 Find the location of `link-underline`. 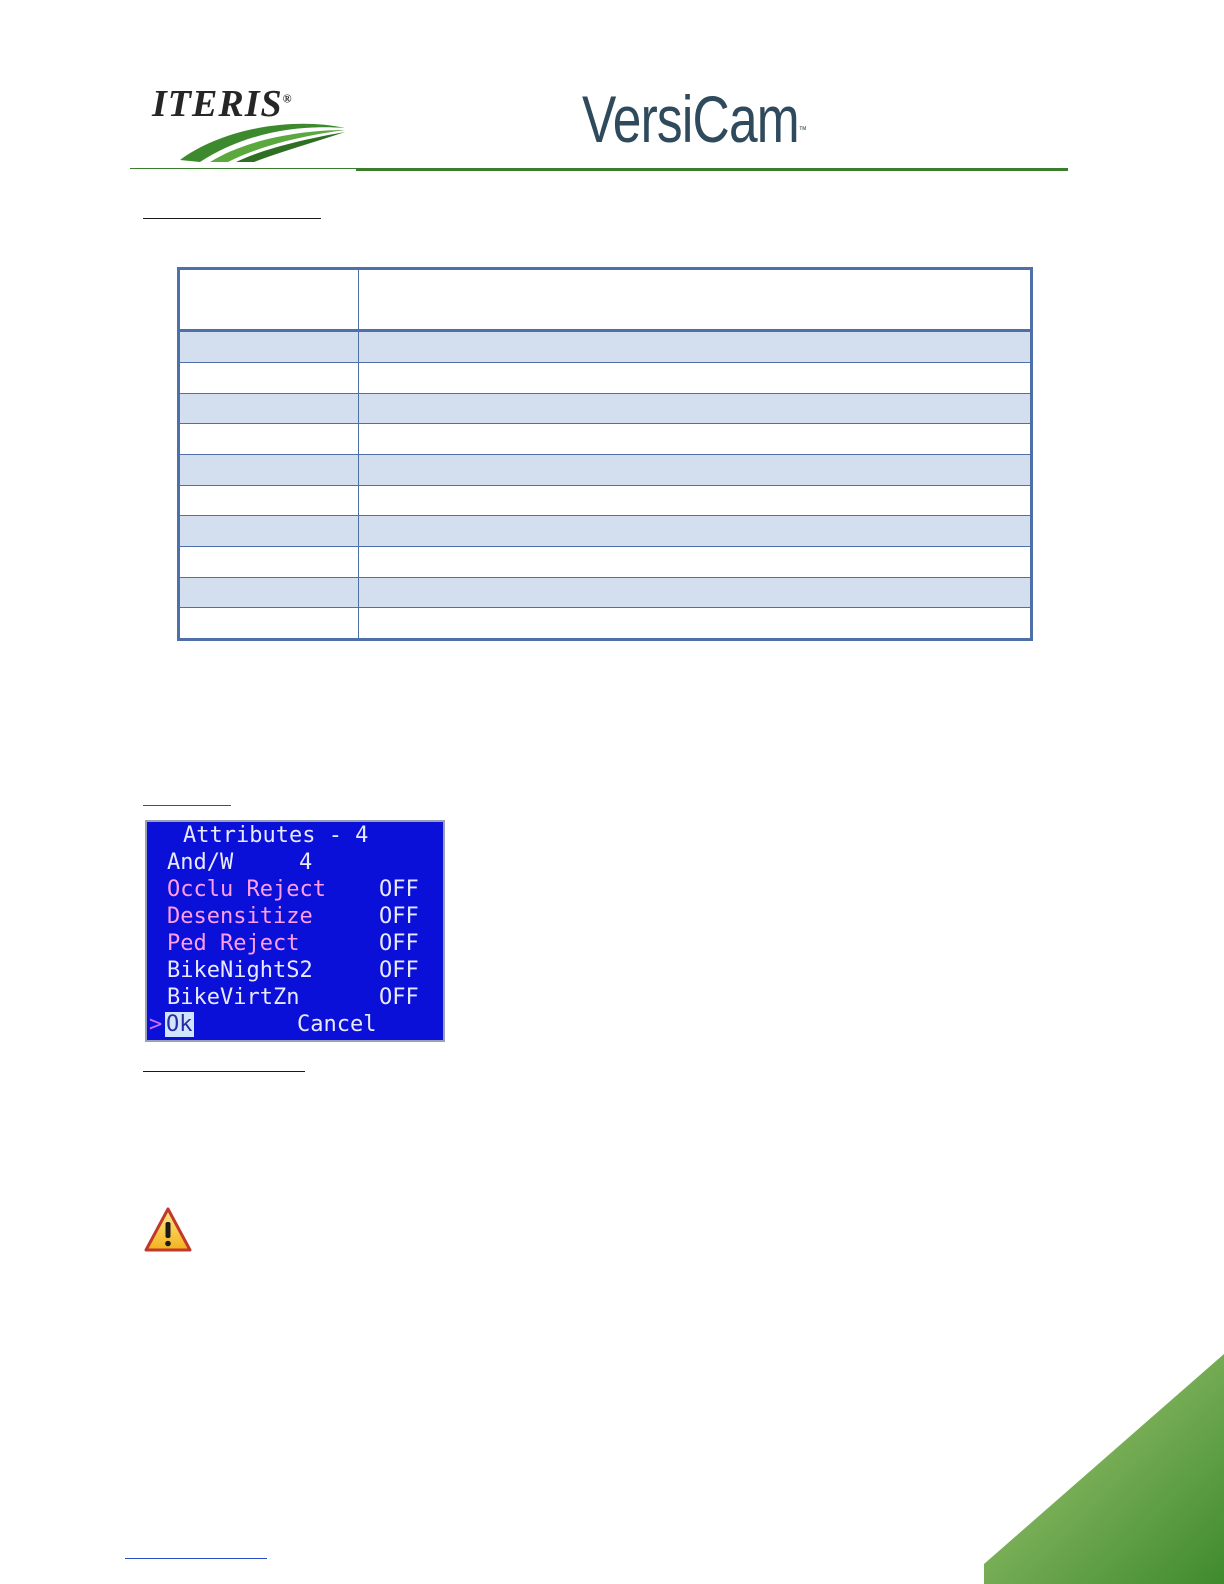

link-underline is located at coordinates (187, 805).